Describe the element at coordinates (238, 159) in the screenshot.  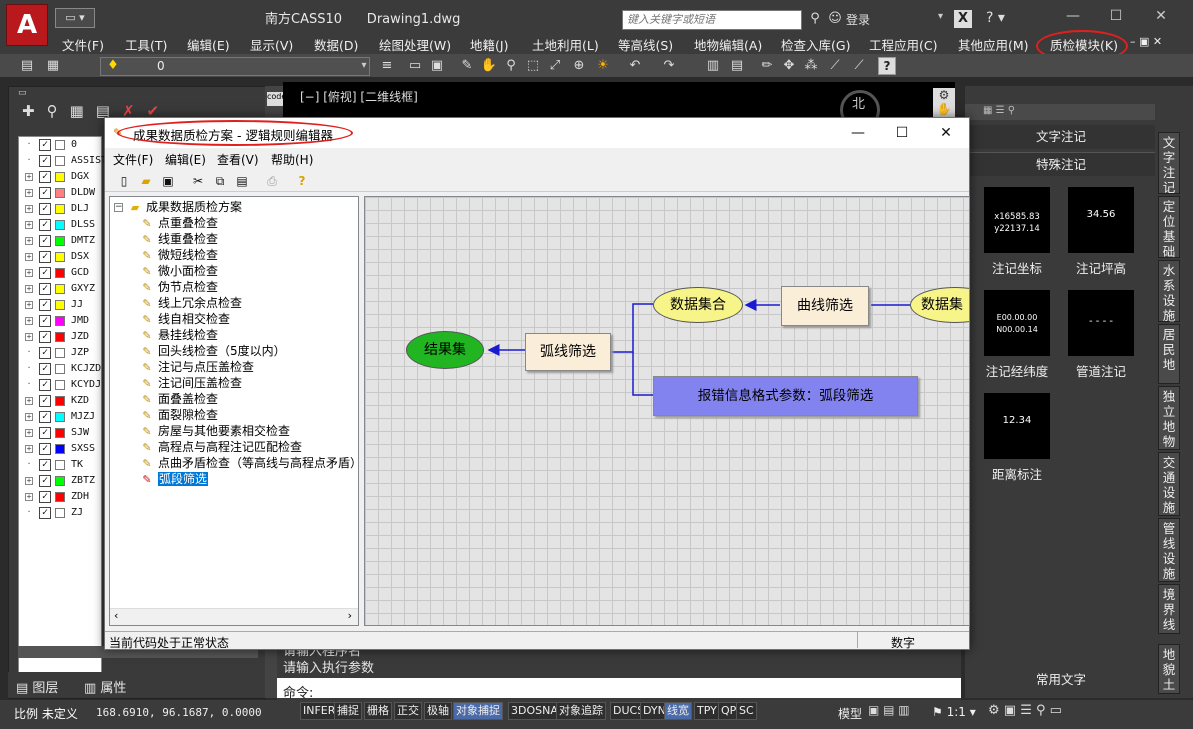
I see `dialog-menu-view: 查看(V)` at that location.